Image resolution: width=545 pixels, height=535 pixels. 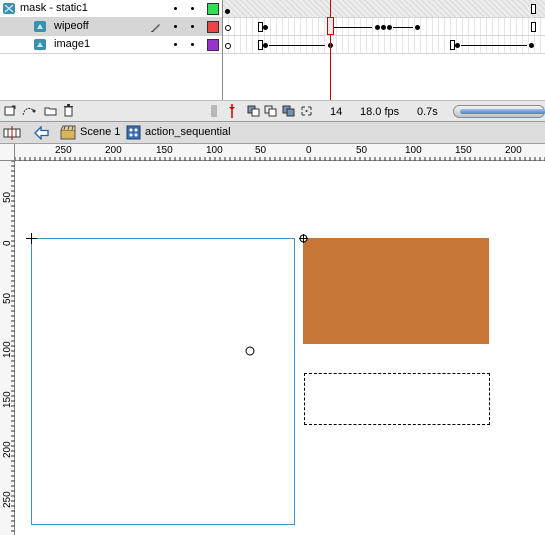 I want to click on onion-skin-outlines-icon, so click(x=270, y=112).